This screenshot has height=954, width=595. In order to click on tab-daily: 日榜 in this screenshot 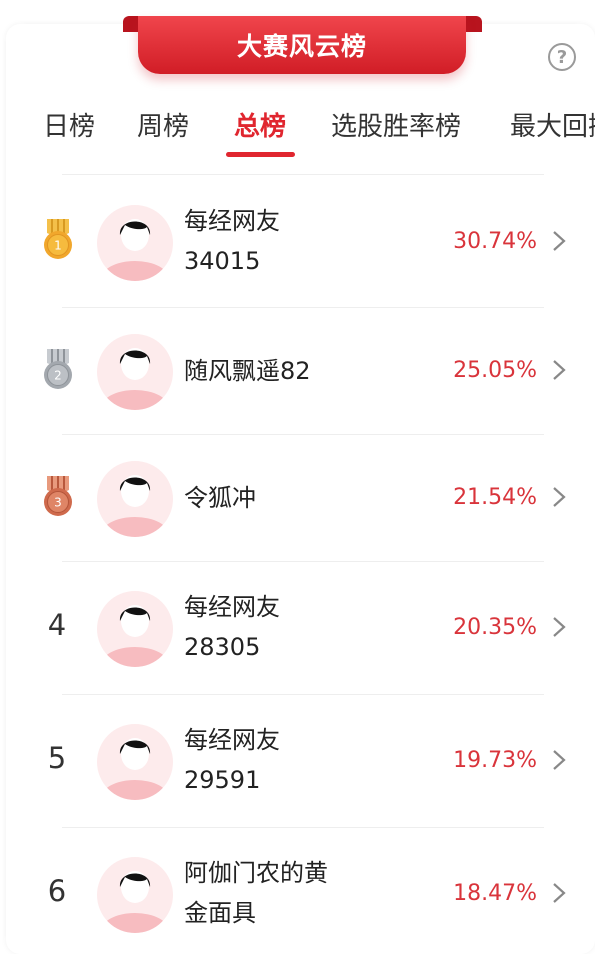, I will do `click(69, 124)`.